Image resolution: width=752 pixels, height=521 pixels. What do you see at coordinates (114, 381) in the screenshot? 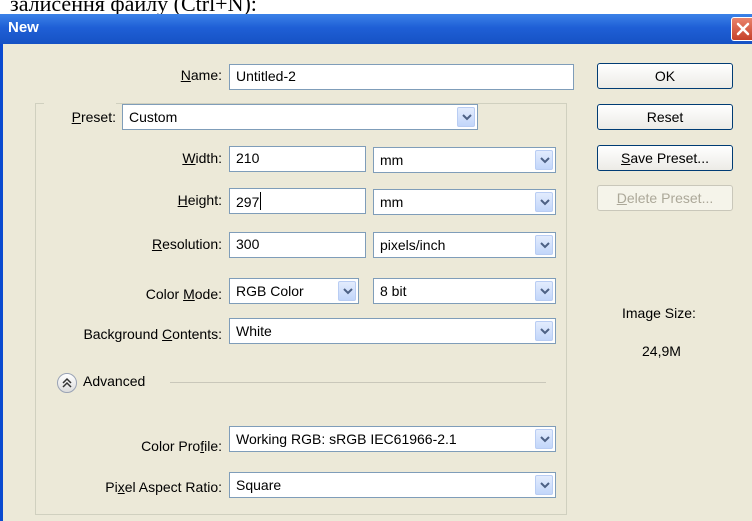
I see `advanced-label: Advanced` at bounding box center [114, 381].